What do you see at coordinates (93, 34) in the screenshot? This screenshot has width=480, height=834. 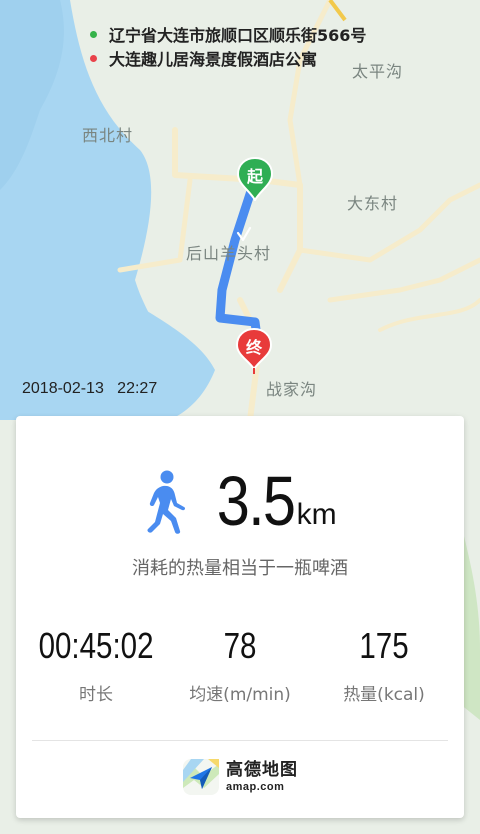 I see `start-dot-icon` at bounding box center [93, 34].